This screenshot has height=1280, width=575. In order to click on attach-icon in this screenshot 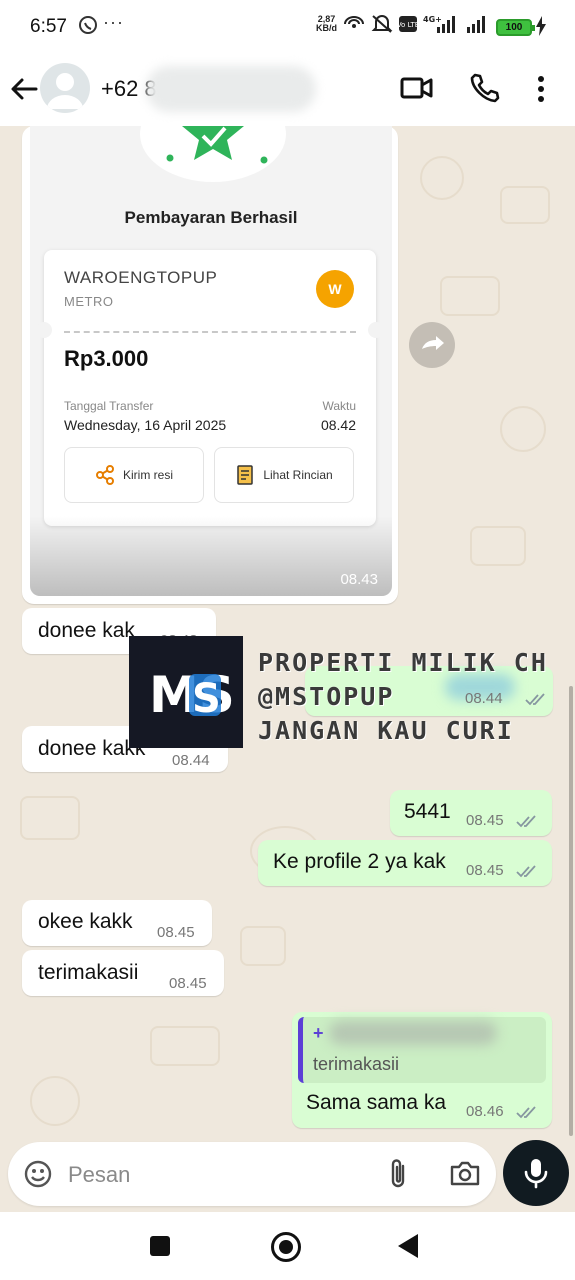, I will do `click(399, 1176)`.